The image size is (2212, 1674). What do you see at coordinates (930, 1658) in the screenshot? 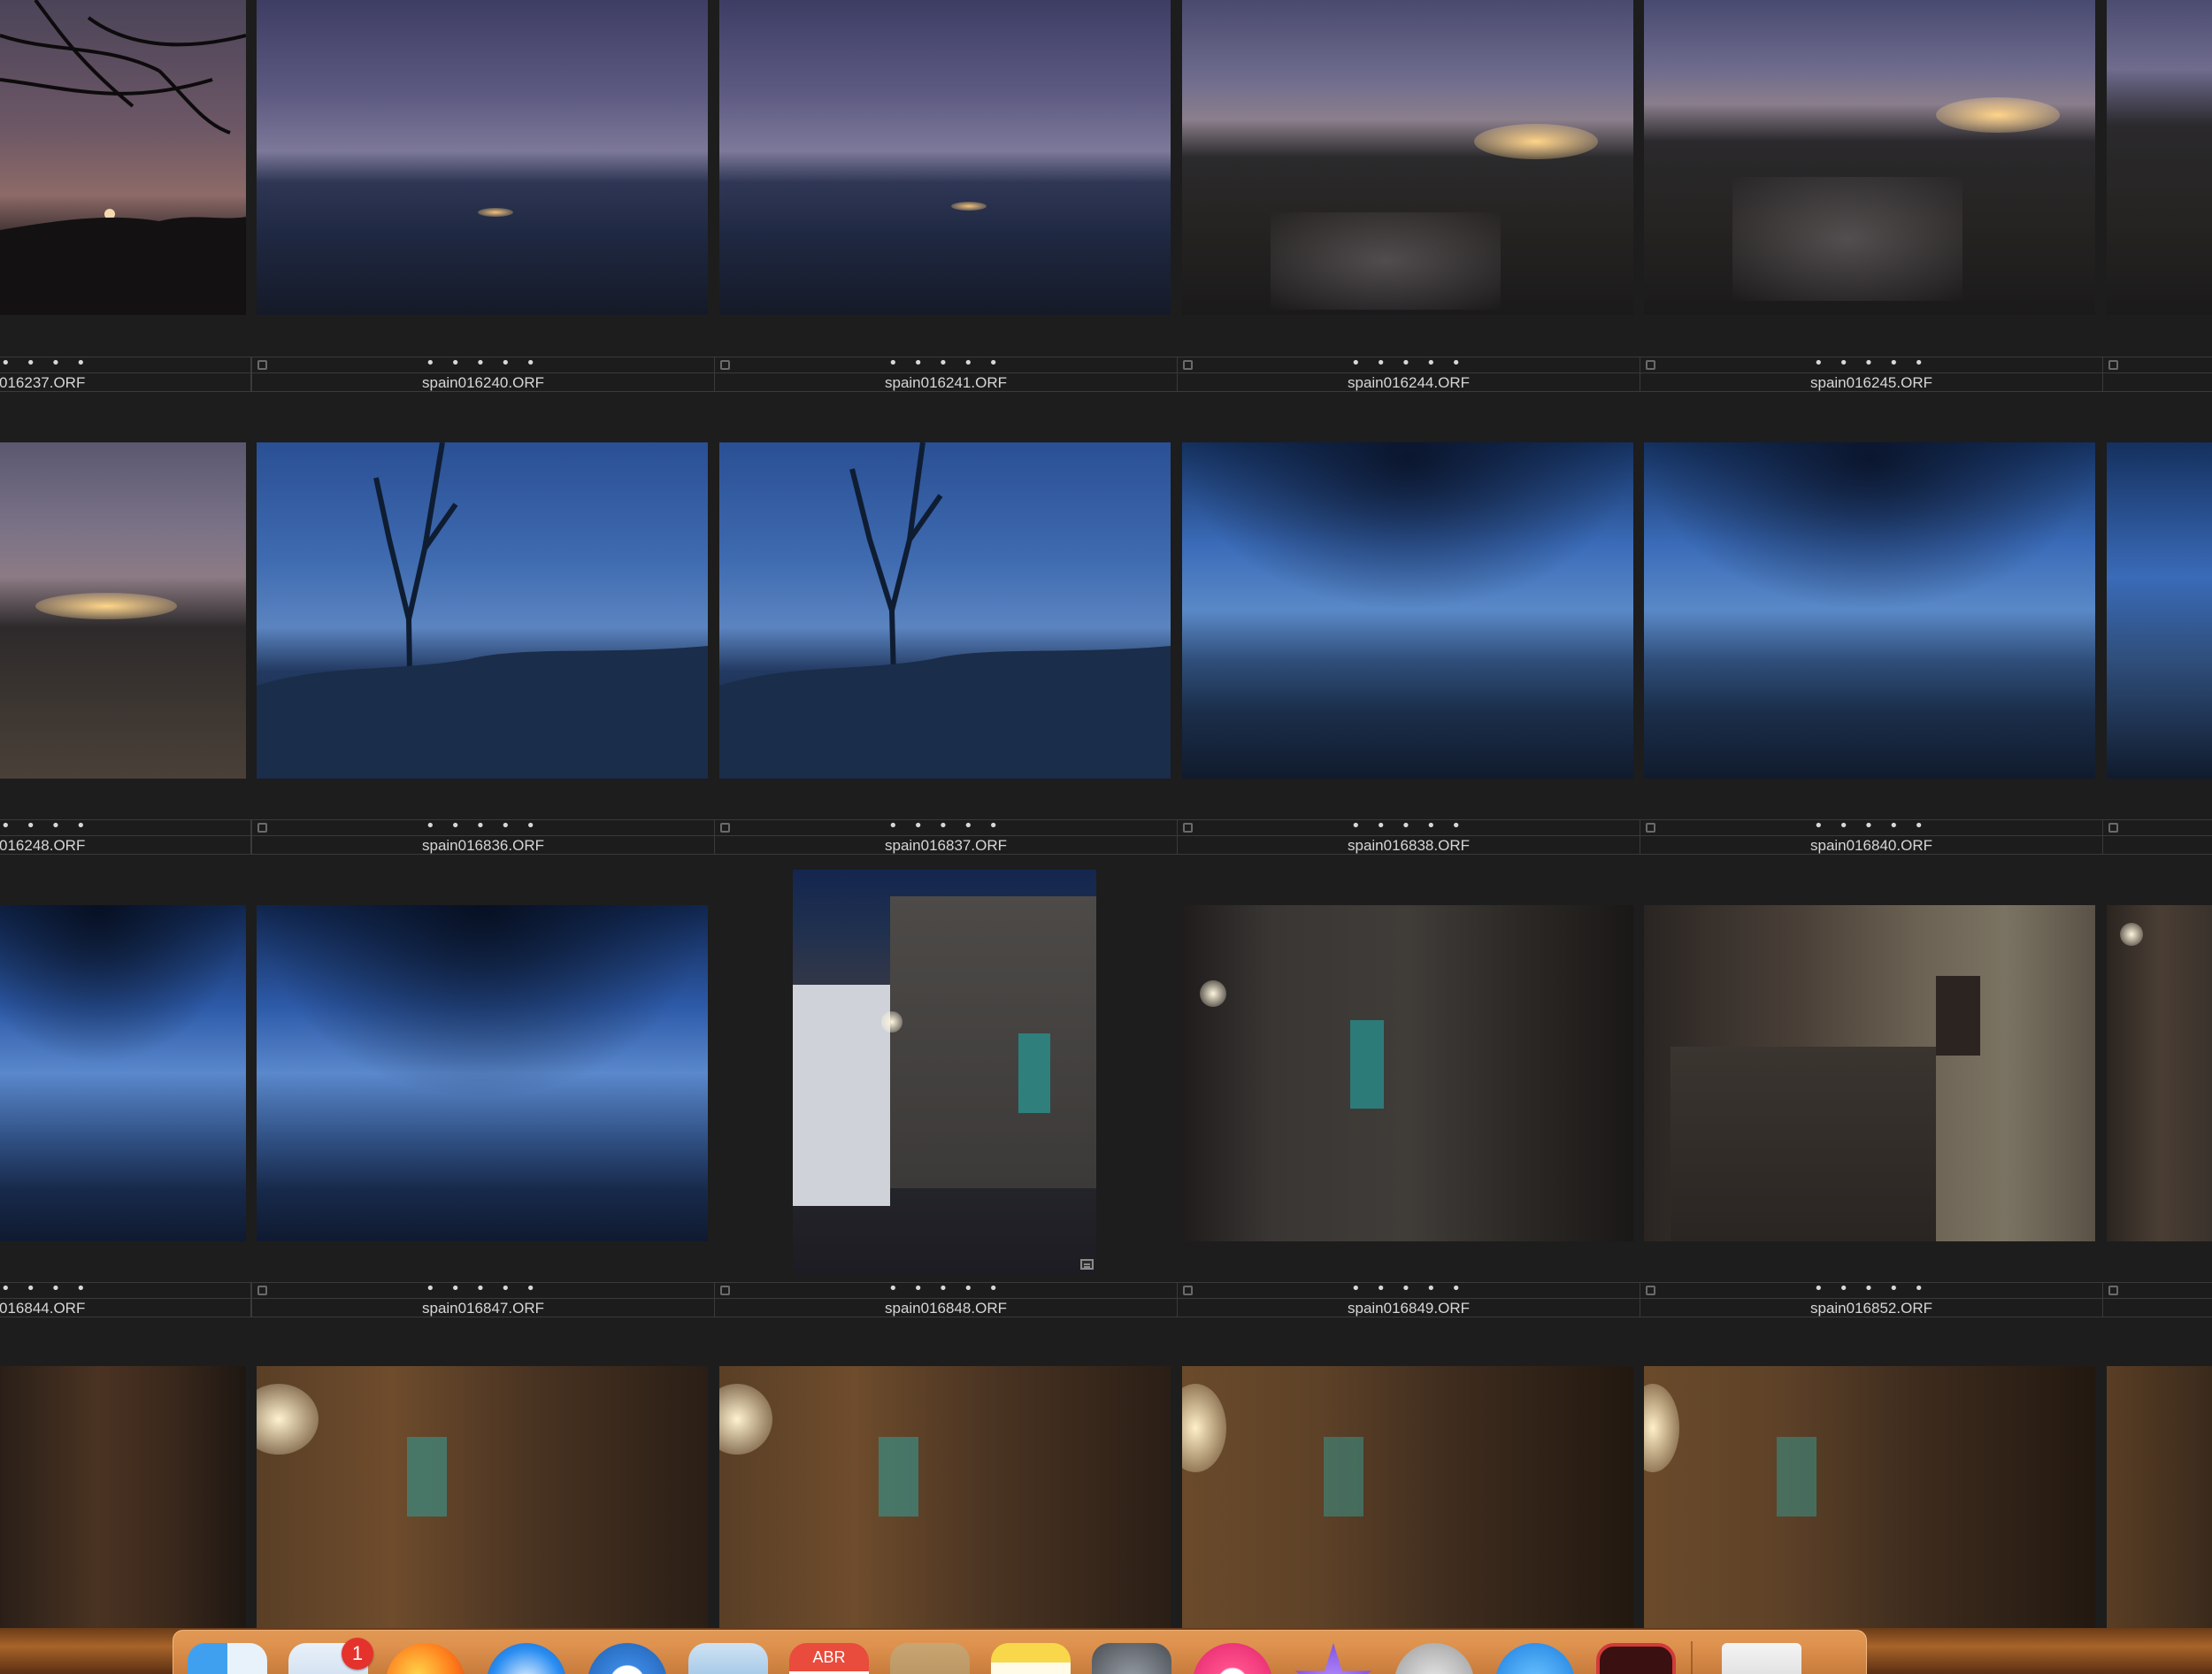
I see `contacts-icon` at bounding box center [930, 1658].